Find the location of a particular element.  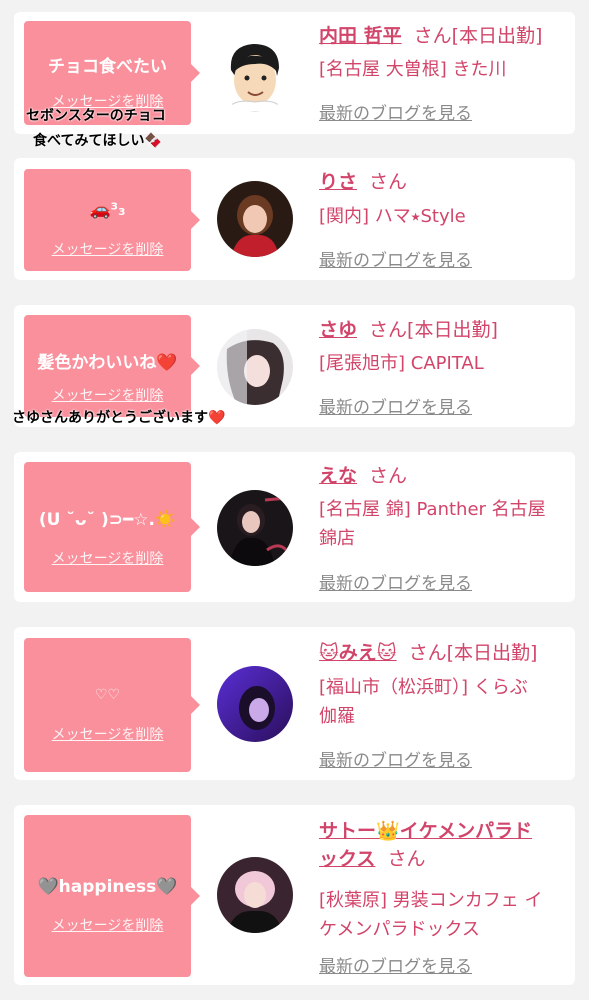

name-line: さゆ さん[本日出勤] is located at coordinates (443, 330).